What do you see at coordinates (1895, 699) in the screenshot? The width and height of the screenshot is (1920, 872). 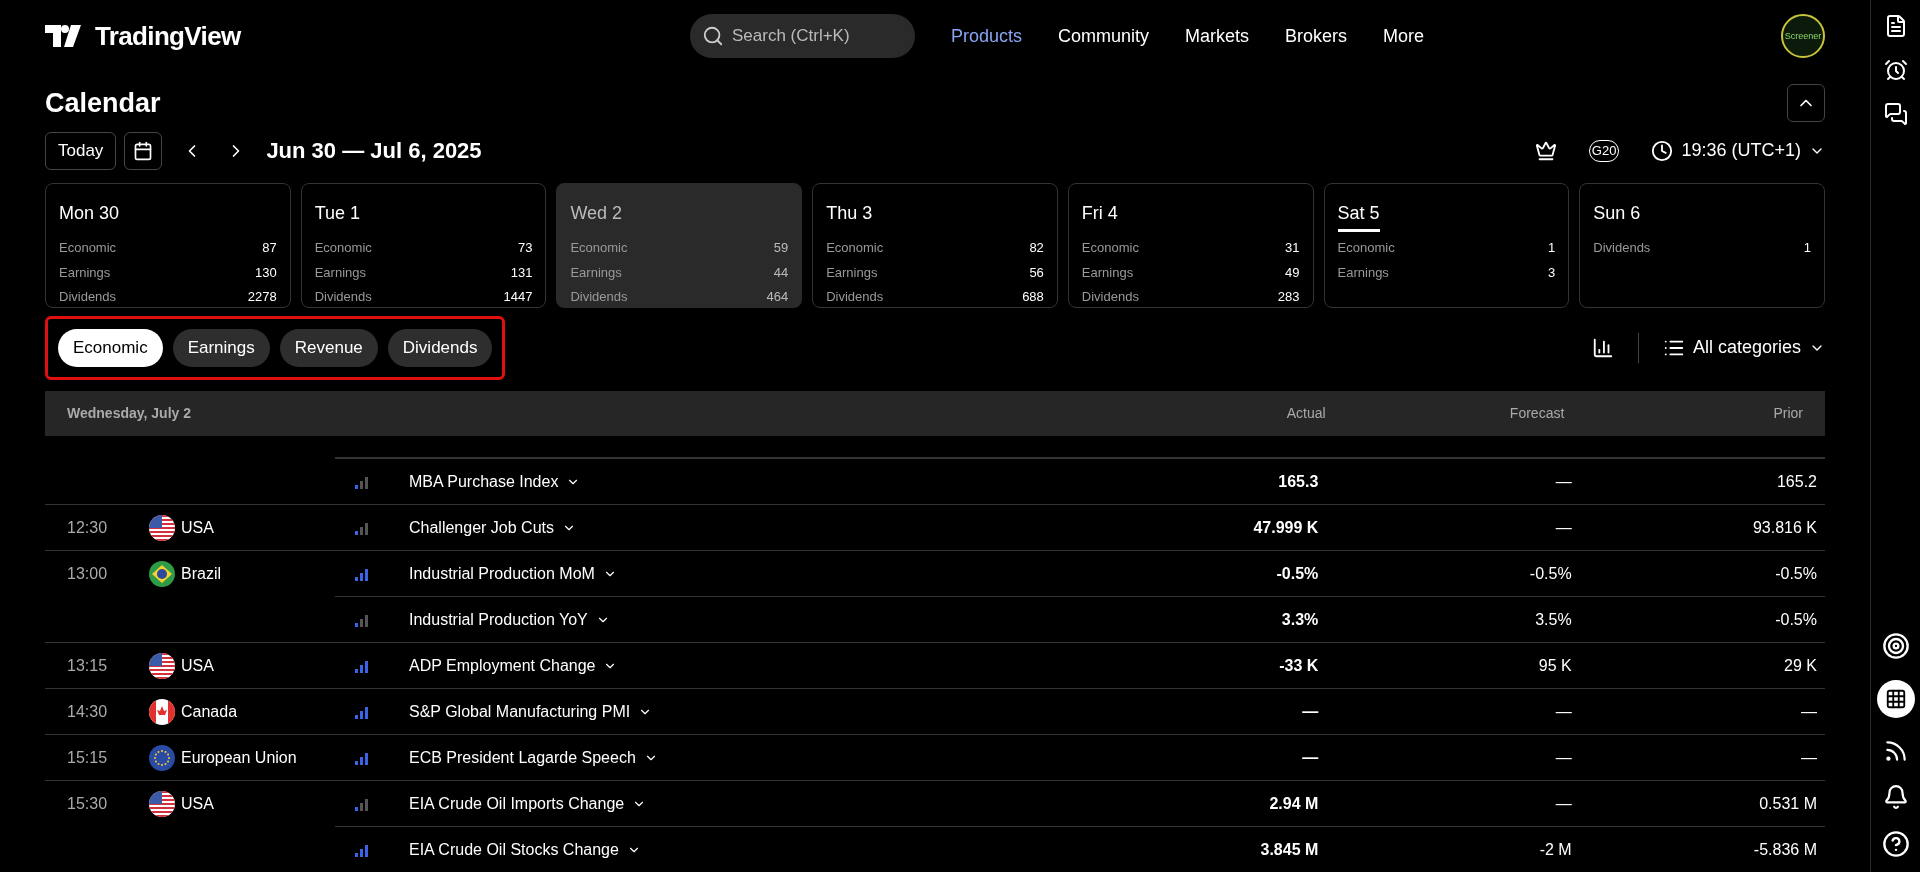 I see `apps-button` at bounding box center [1895, 699].